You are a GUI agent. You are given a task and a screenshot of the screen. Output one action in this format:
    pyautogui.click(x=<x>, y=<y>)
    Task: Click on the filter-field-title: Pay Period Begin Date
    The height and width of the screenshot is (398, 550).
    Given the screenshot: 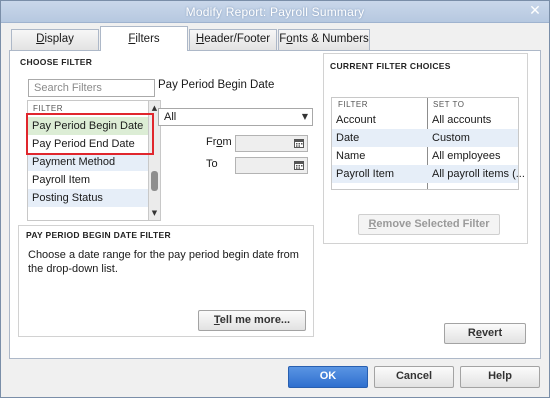 What is the action you would take?
    pyautogui.click(x=216, y=85)
    